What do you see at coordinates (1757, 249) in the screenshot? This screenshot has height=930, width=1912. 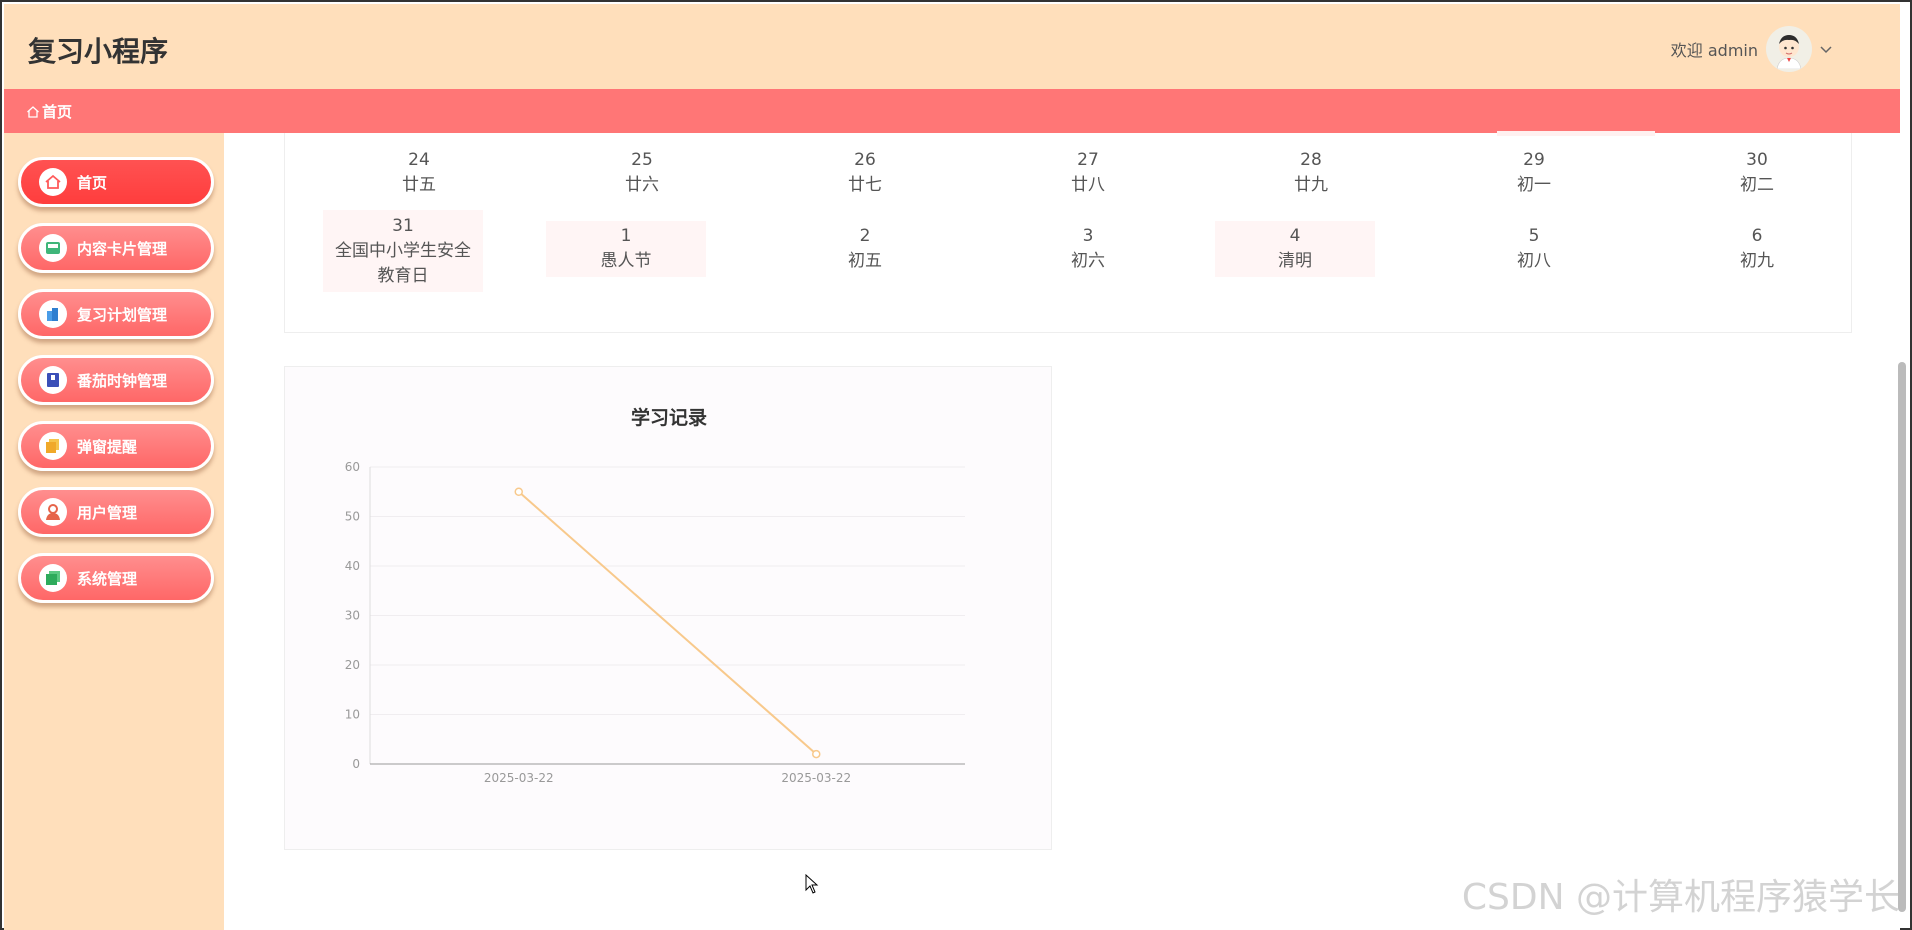 I see `calendar-day: 6 初九` at bounding box center [1757, 249].